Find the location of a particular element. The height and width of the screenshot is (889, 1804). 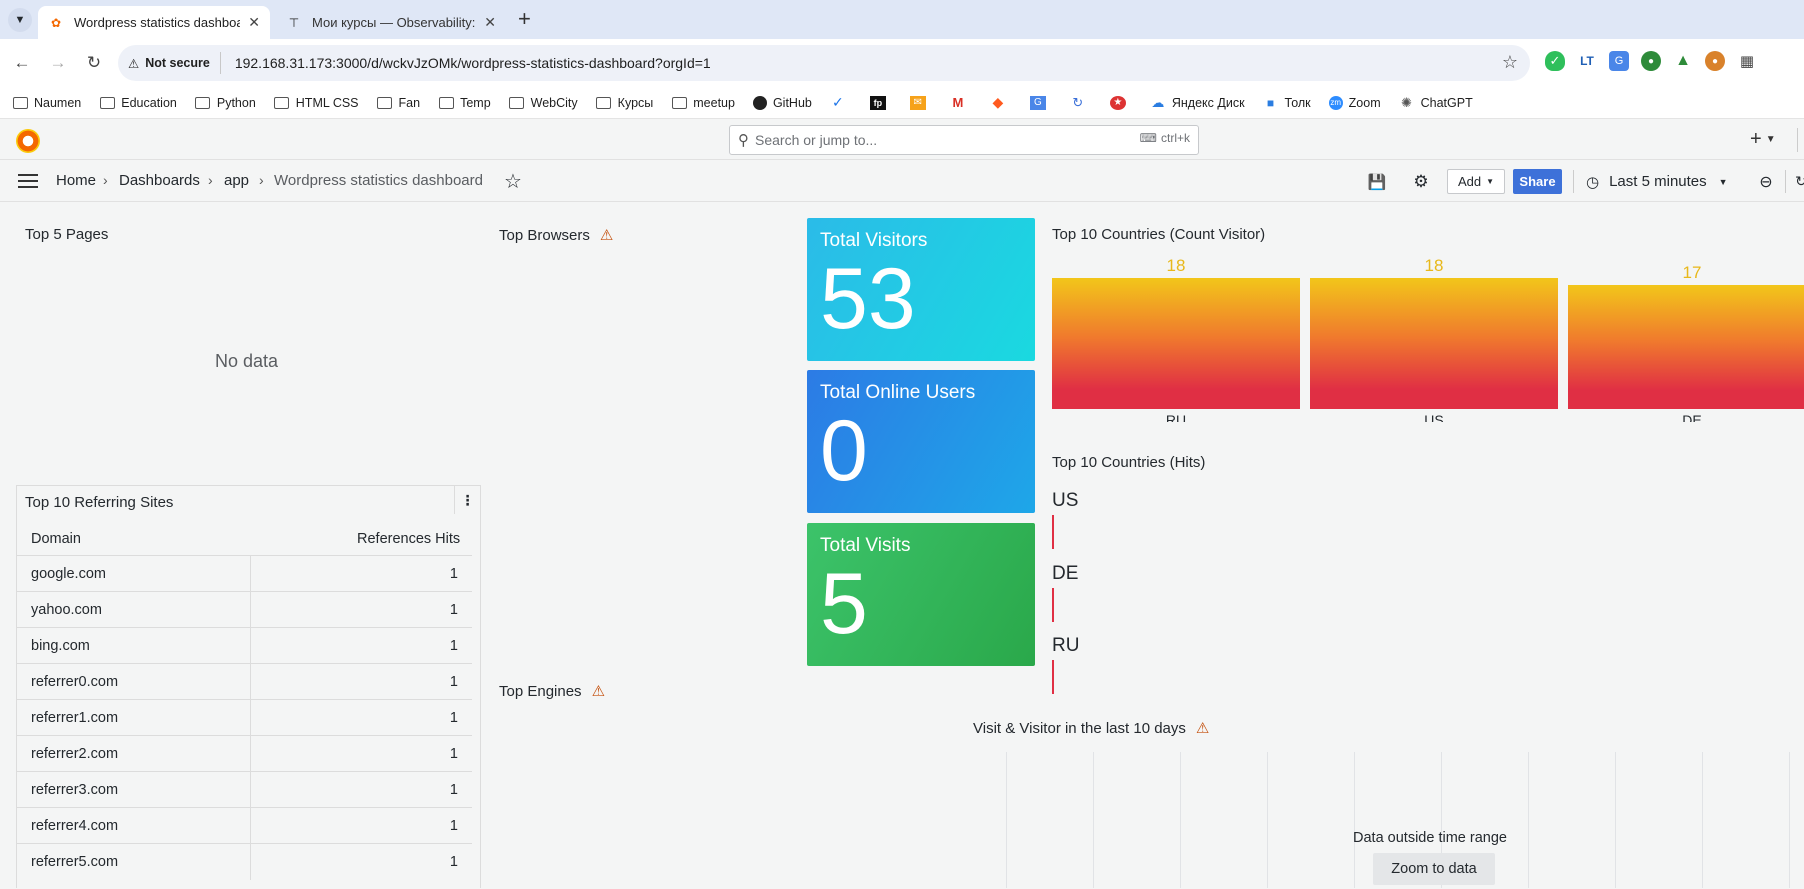

bookmark-icon-only: ↻ is located at coordinates (1081, 102).